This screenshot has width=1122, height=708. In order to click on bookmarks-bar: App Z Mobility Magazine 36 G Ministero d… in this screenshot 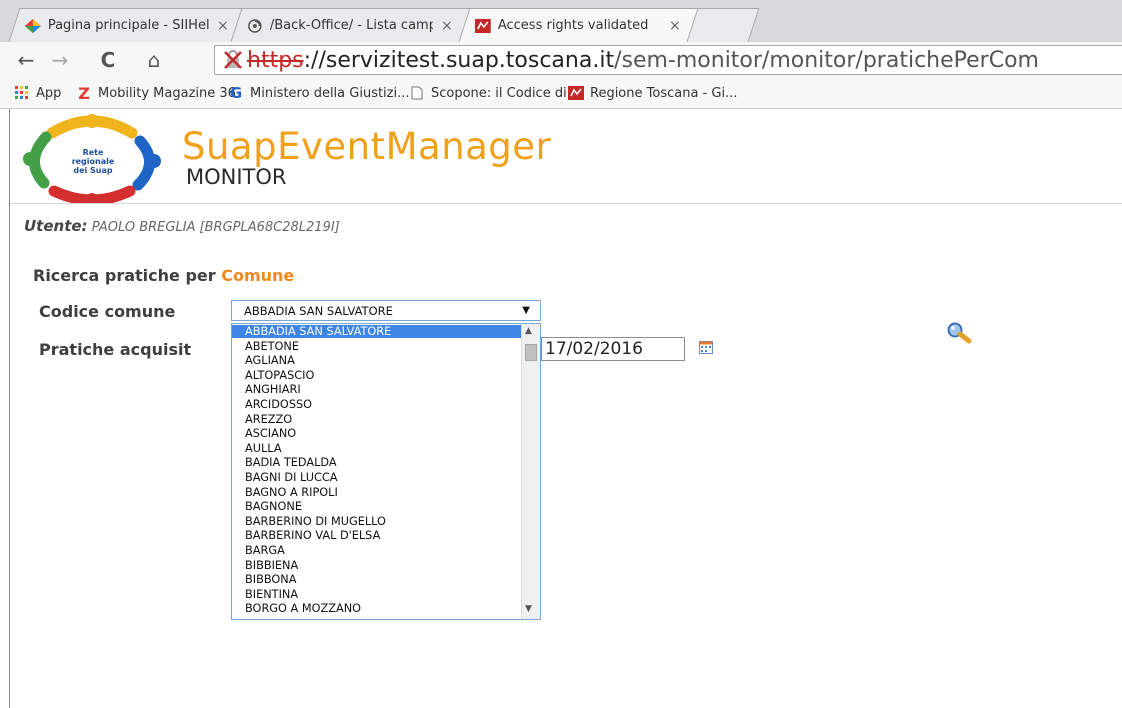, I will do `click(561, 93)`.